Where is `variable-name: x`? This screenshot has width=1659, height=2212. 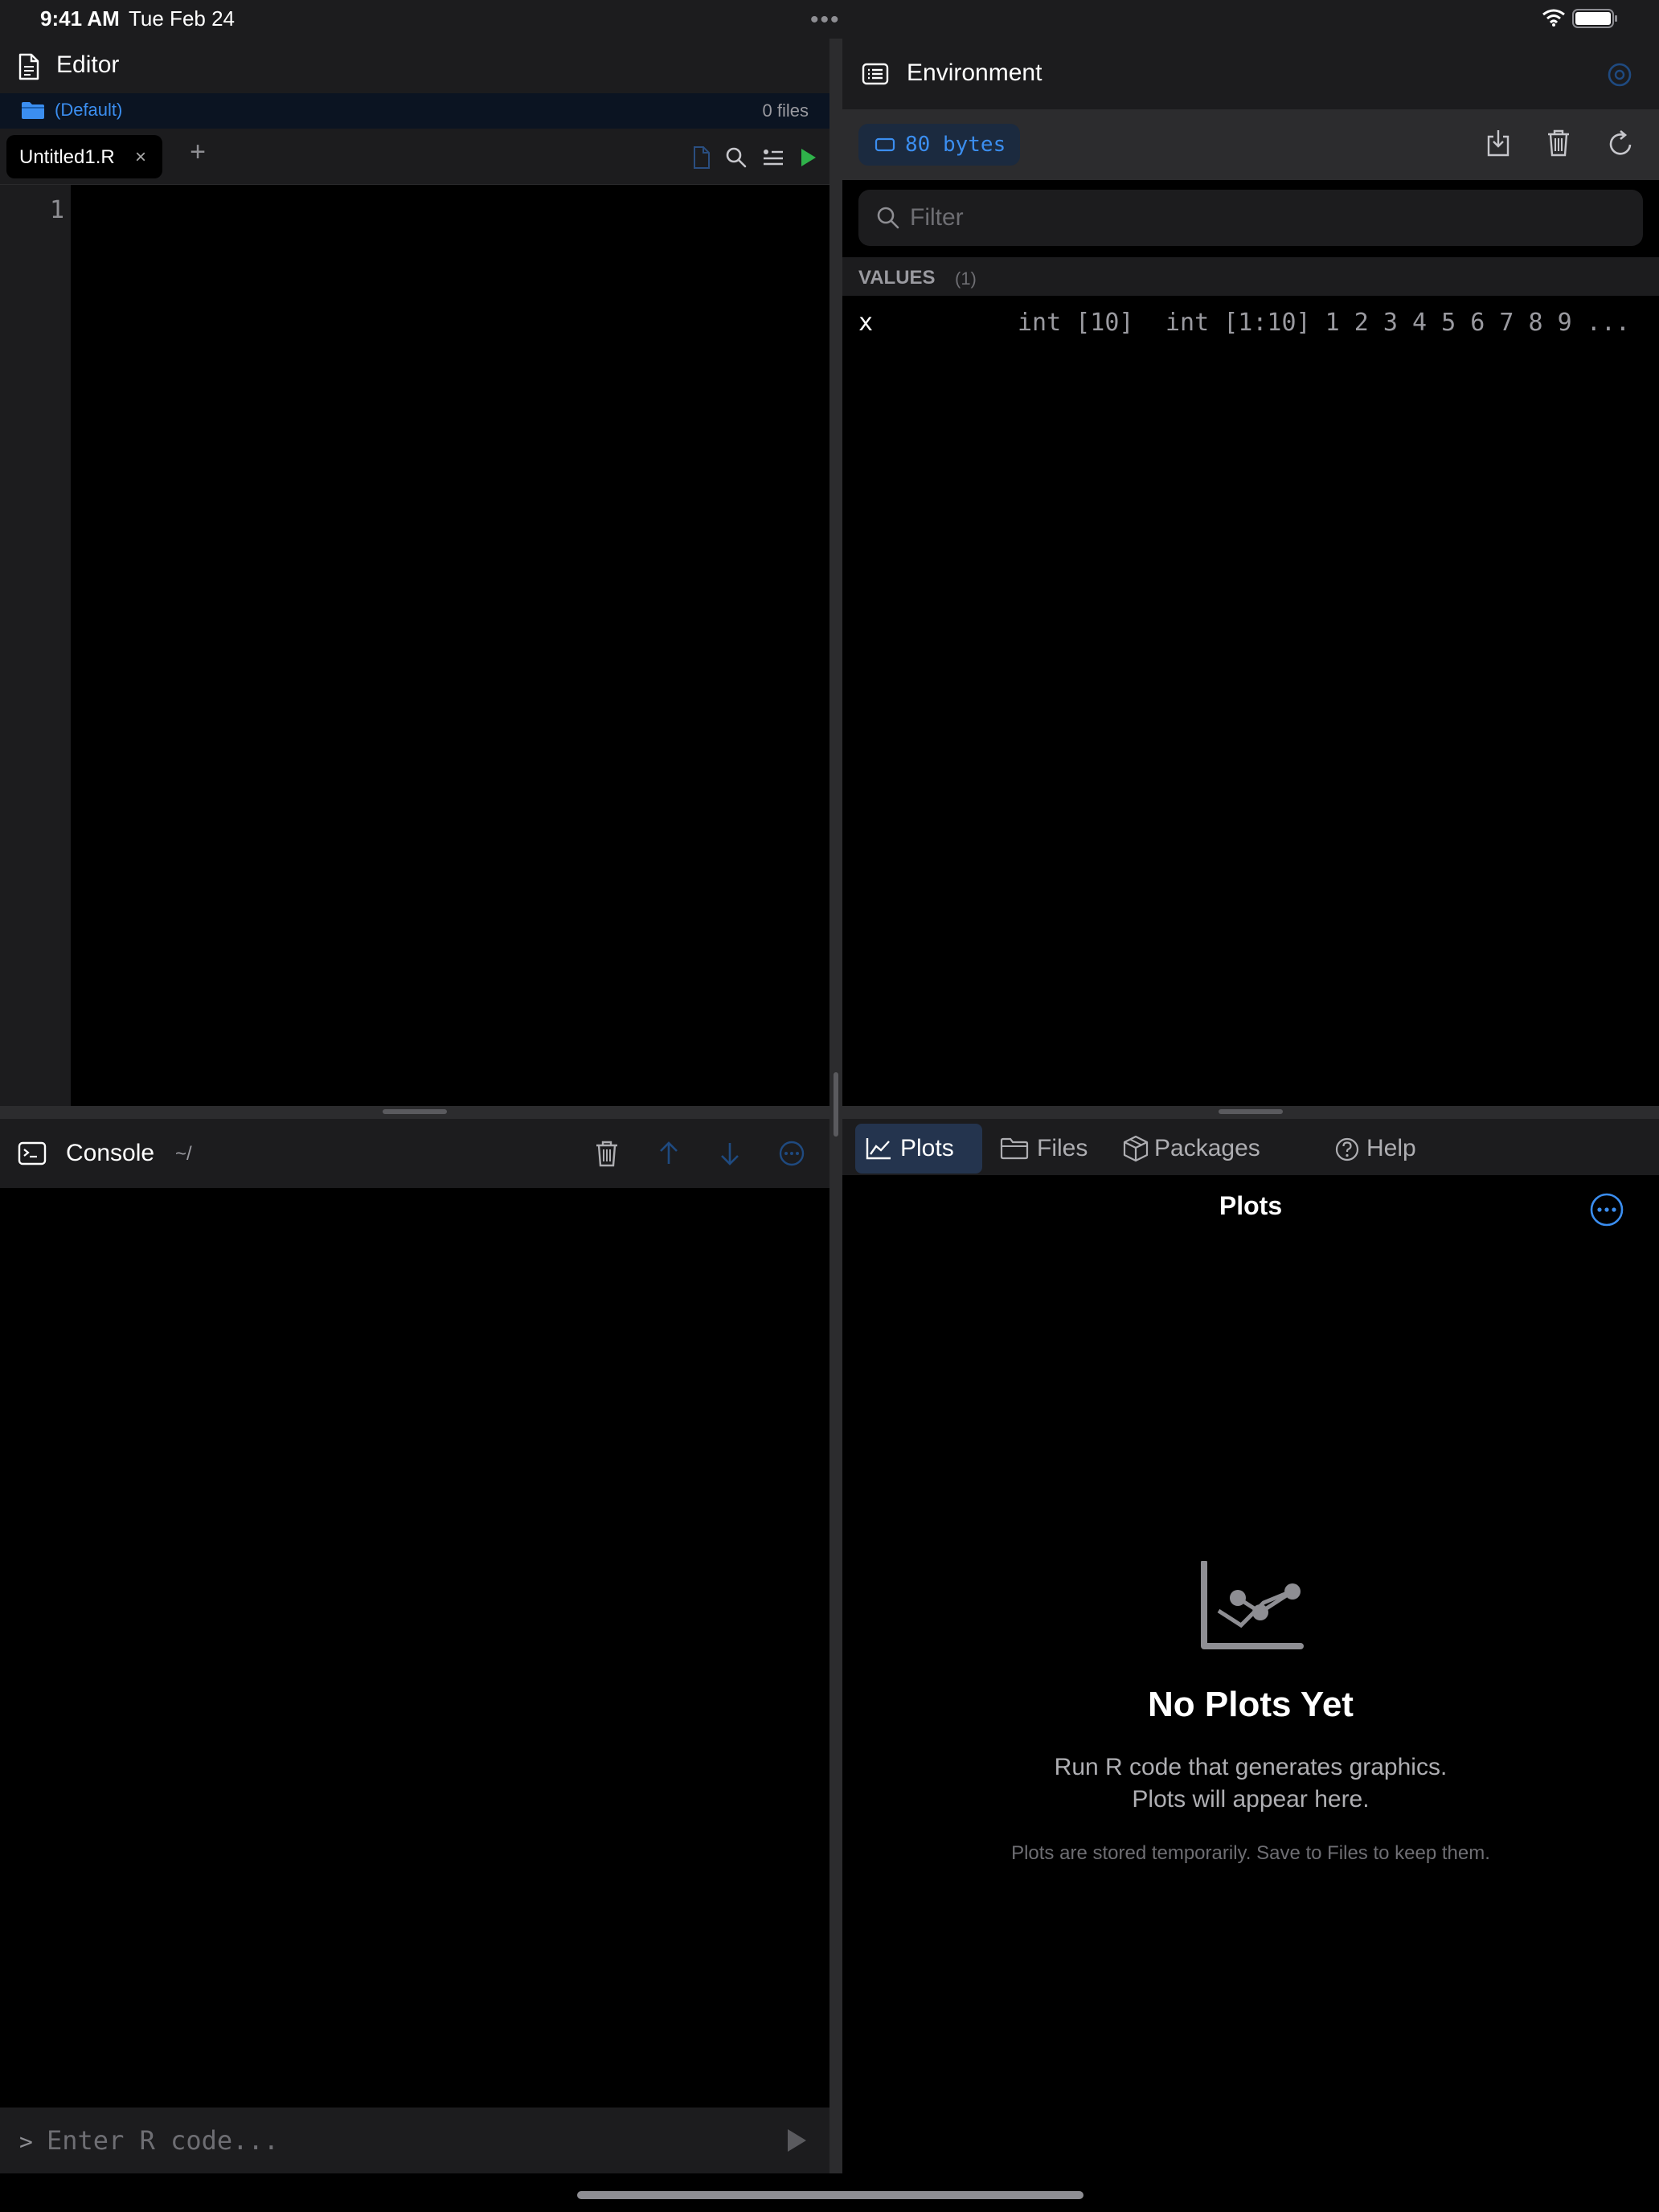
variable-name: x is located at coordinates (866, 323).